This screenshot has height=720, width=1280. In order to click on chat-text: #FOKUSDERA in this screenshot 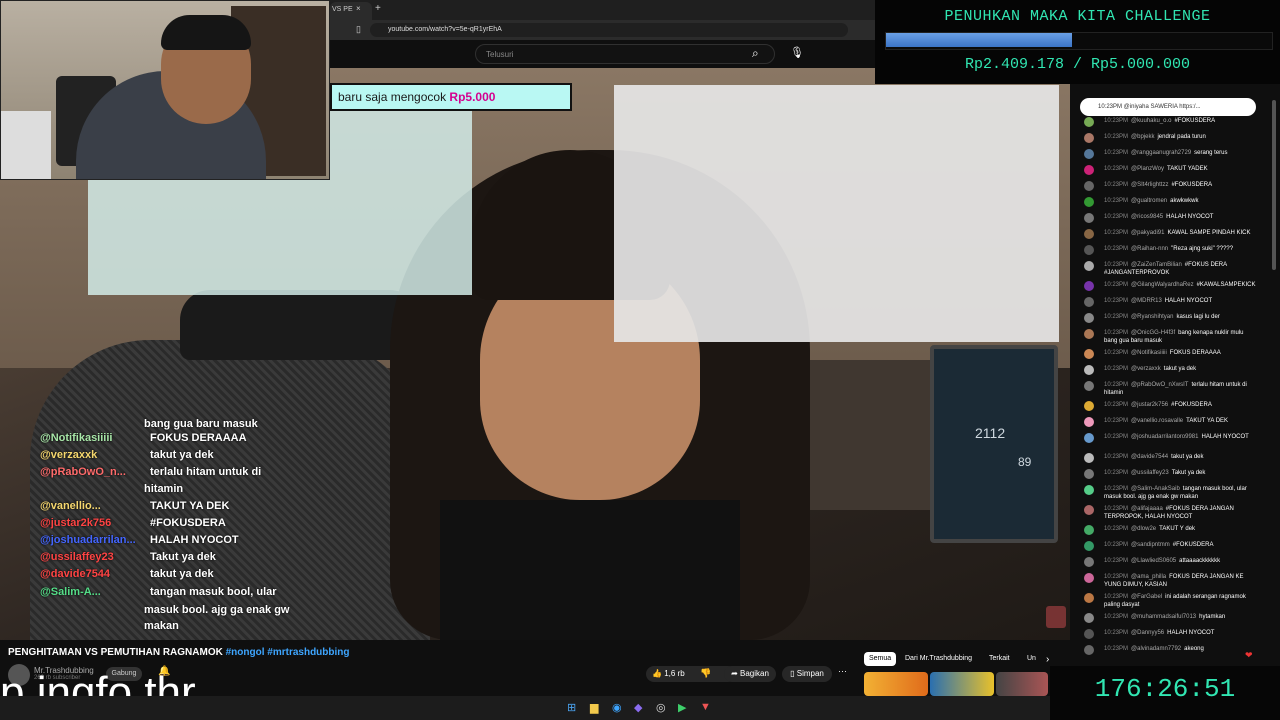, I will do `click(1193, 545)`.